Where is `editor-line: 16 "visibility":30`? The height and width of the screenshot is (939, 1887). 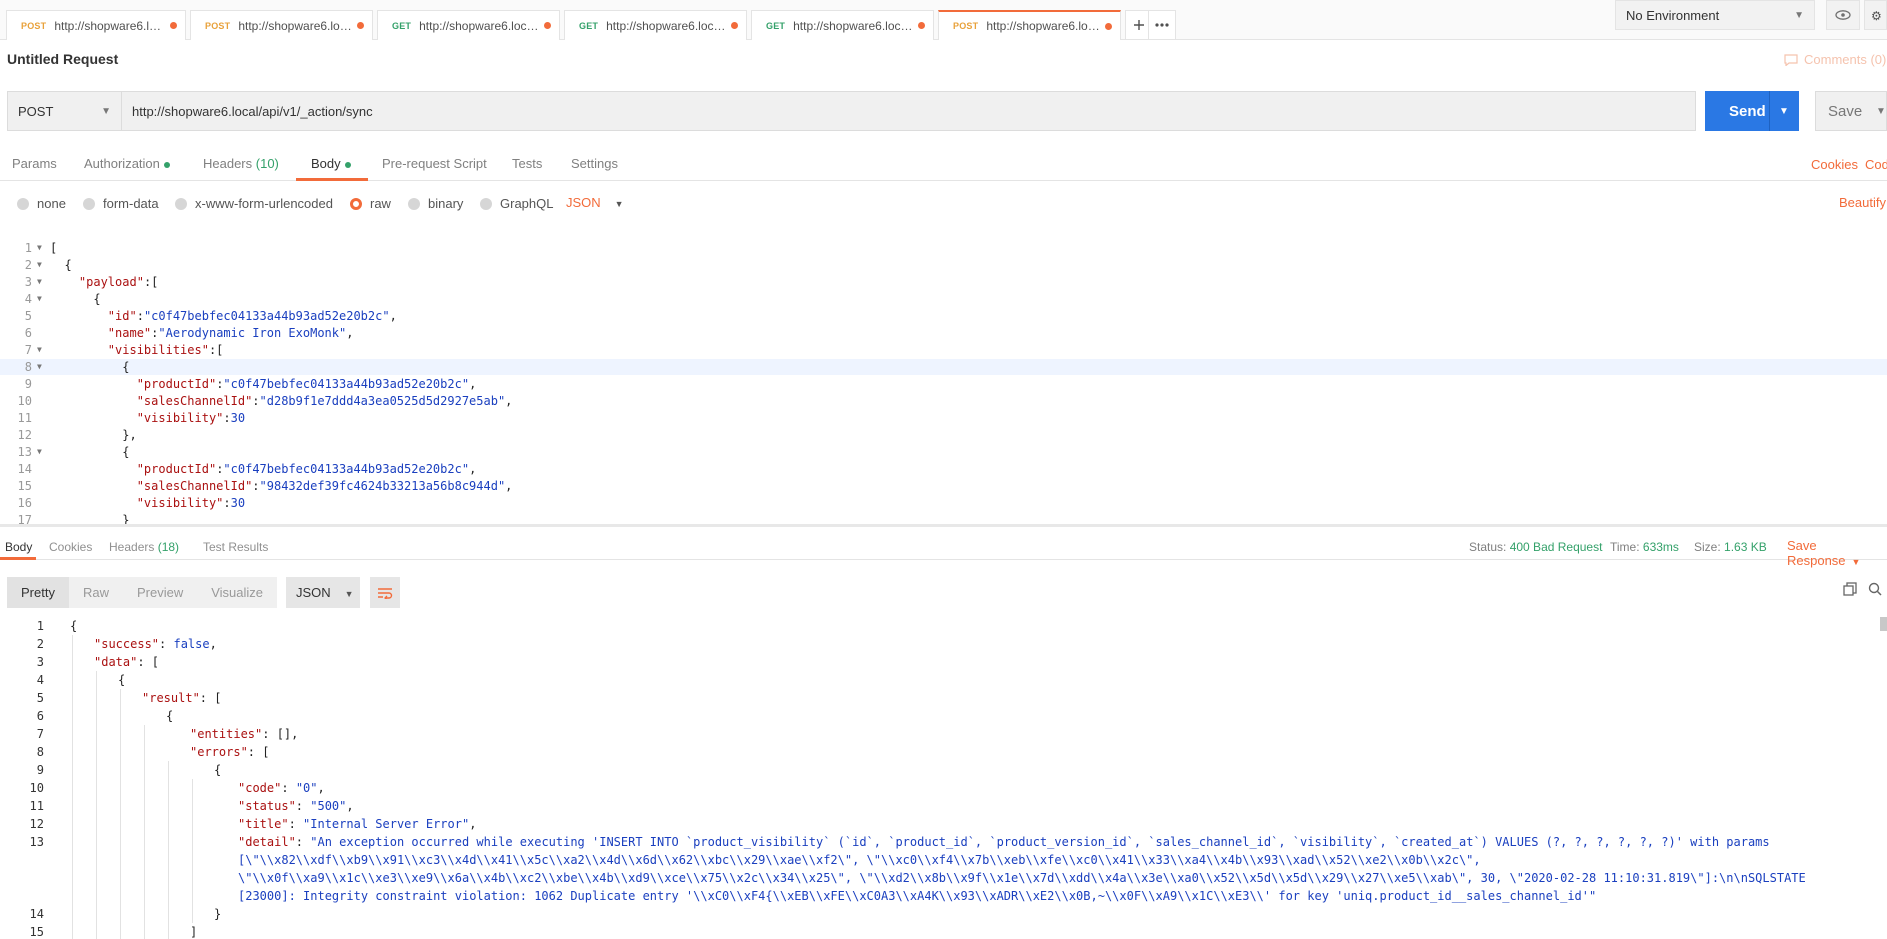 editor-line: 16 "visibility":30 is located at coordinates (943, 503).